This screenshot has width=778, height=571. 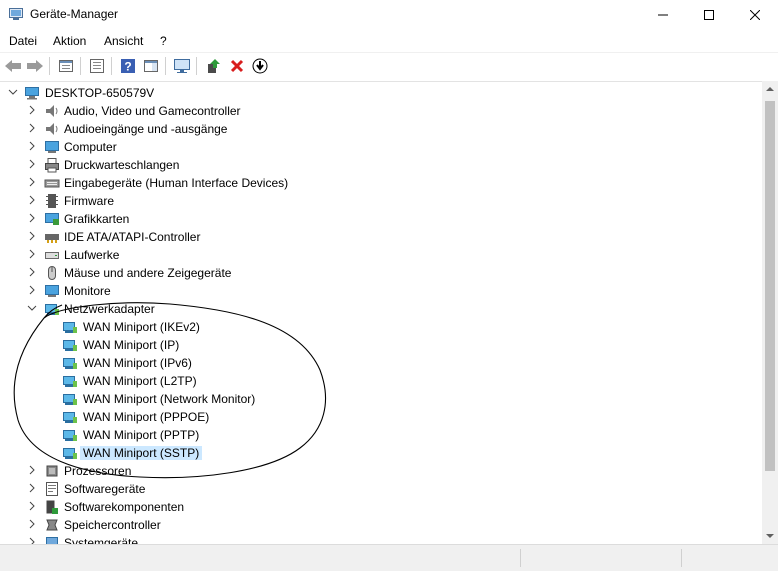 I want to click on tree-device-label: WAN Miniport (IPv6), so click(x=137, y=363).